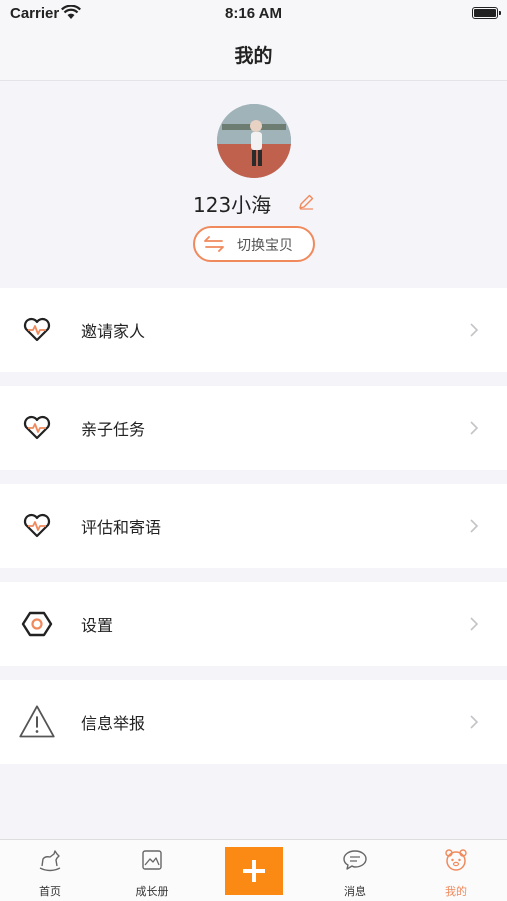 This screenshot has height=901, width=507. Describe the element at coordinates (456, 891) in the screenshot. I see `tab-label: 我的` at that location.